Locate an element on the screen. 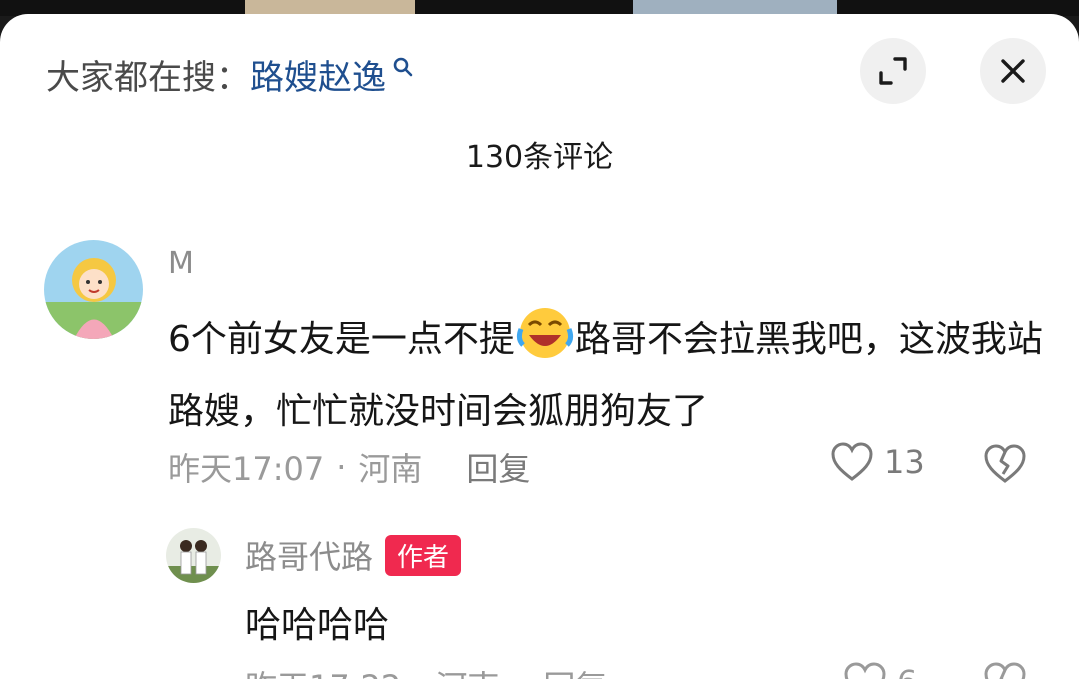 This screenshot has width=1079, height=679. expand-icon is located at coordinates (893, 71).